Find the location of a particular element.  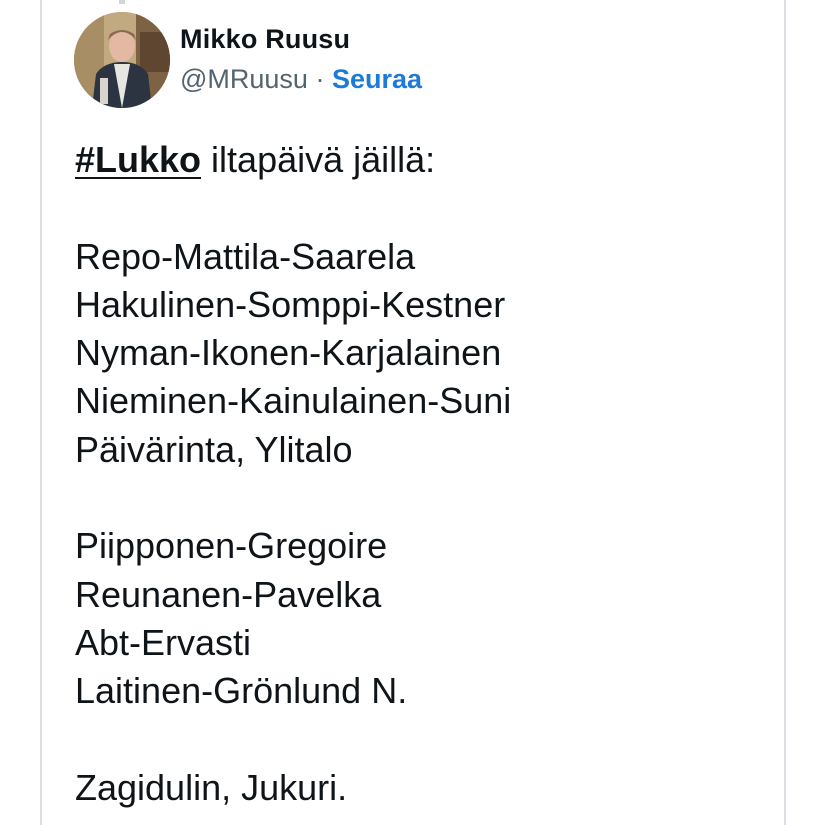

tweet-line: Nieminen-Kainulainen-Suni is located at coordinates (293, 401).